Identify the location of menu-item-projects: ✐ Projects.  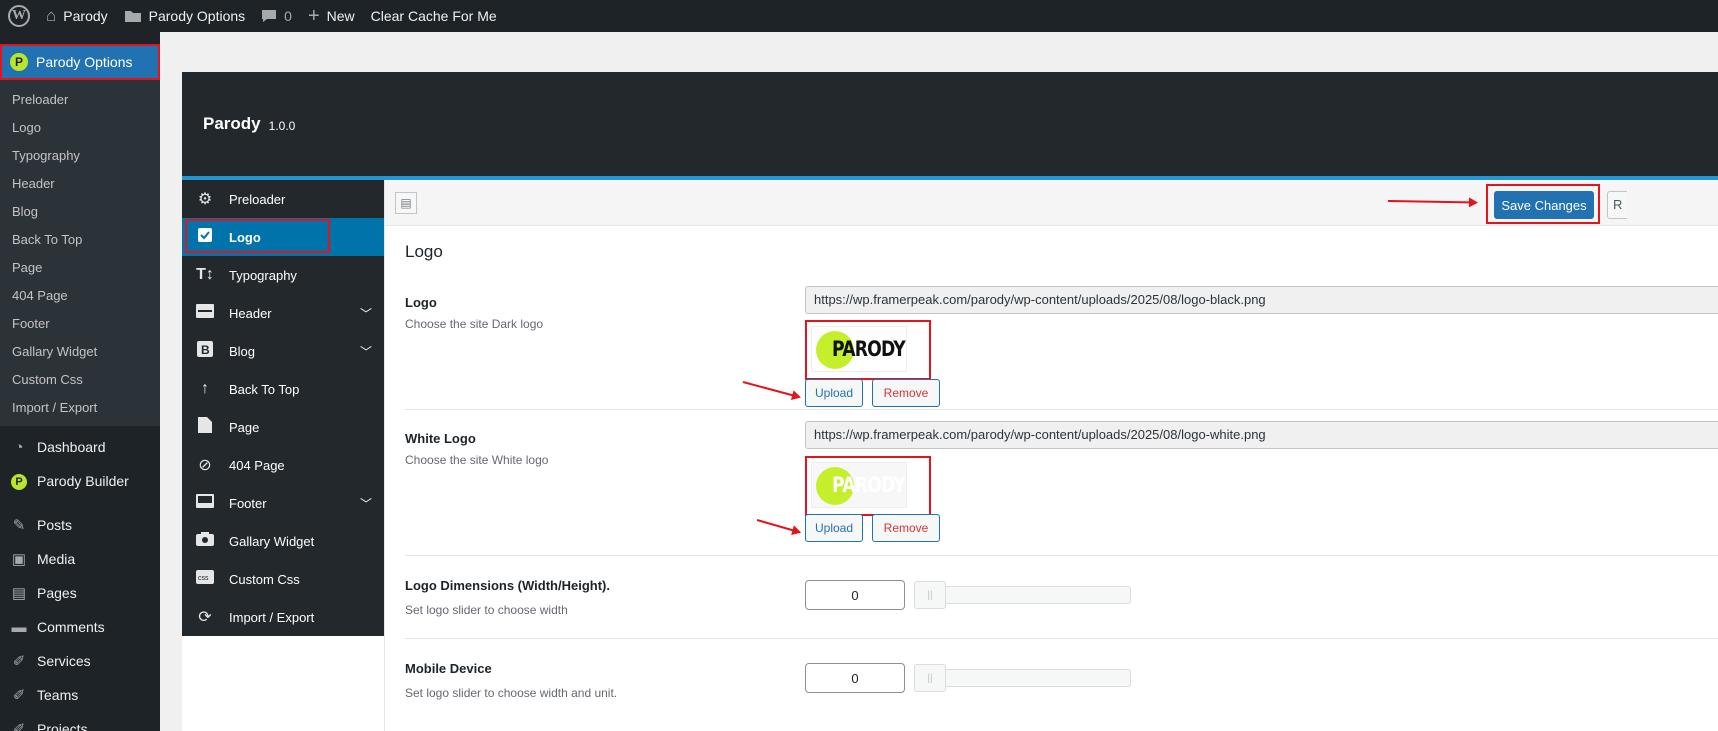
(80, 721).